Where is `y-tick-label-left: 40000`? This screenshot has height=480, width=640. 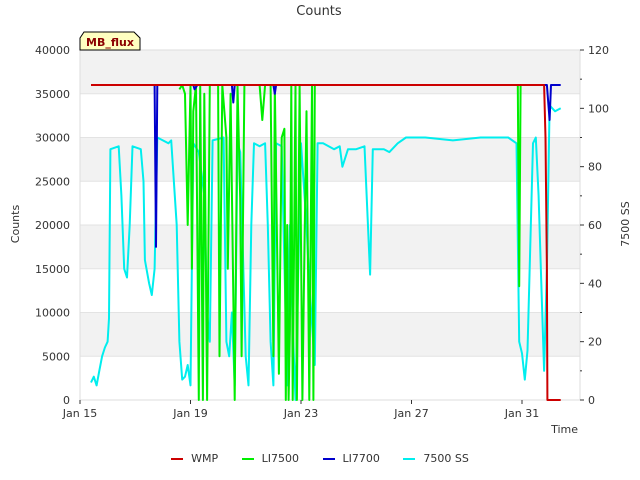 y-tick-label-left: 40000 is located at coordinates (52, 50).